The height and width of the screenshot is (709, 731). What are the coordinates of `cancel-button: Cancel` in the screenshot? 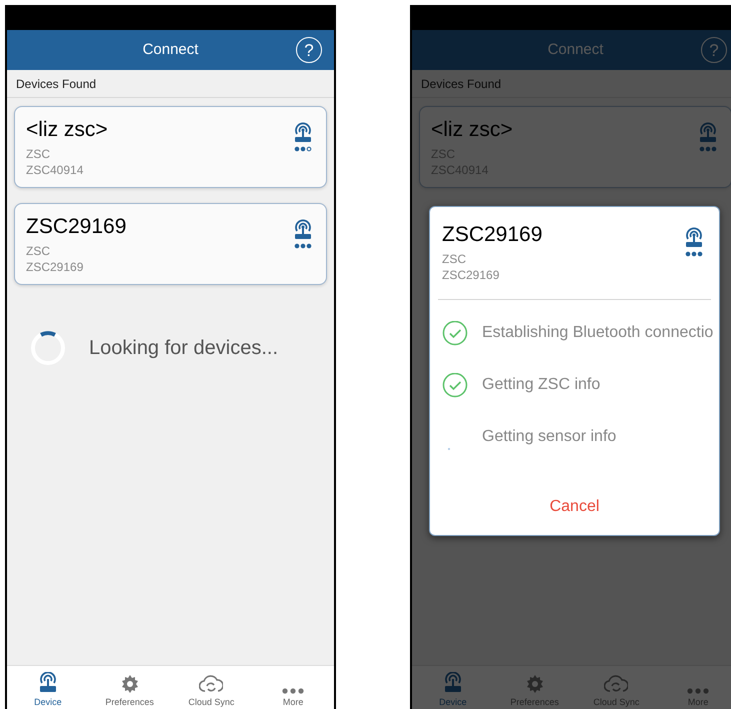 It's located at (575, 507).